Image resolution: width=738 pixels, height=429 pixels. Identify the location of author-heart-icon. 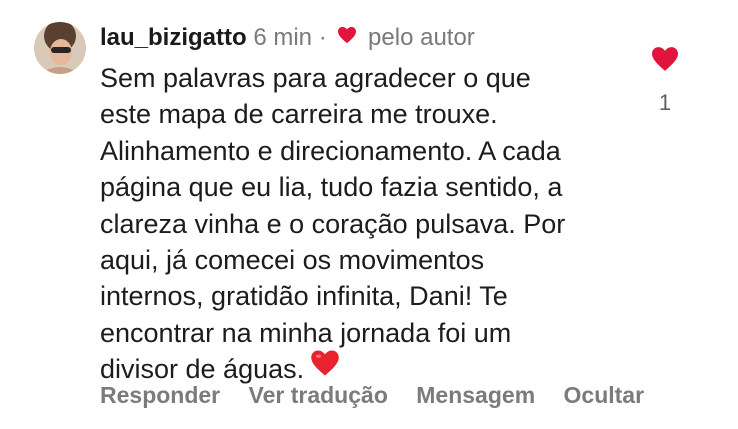
(347, 37).